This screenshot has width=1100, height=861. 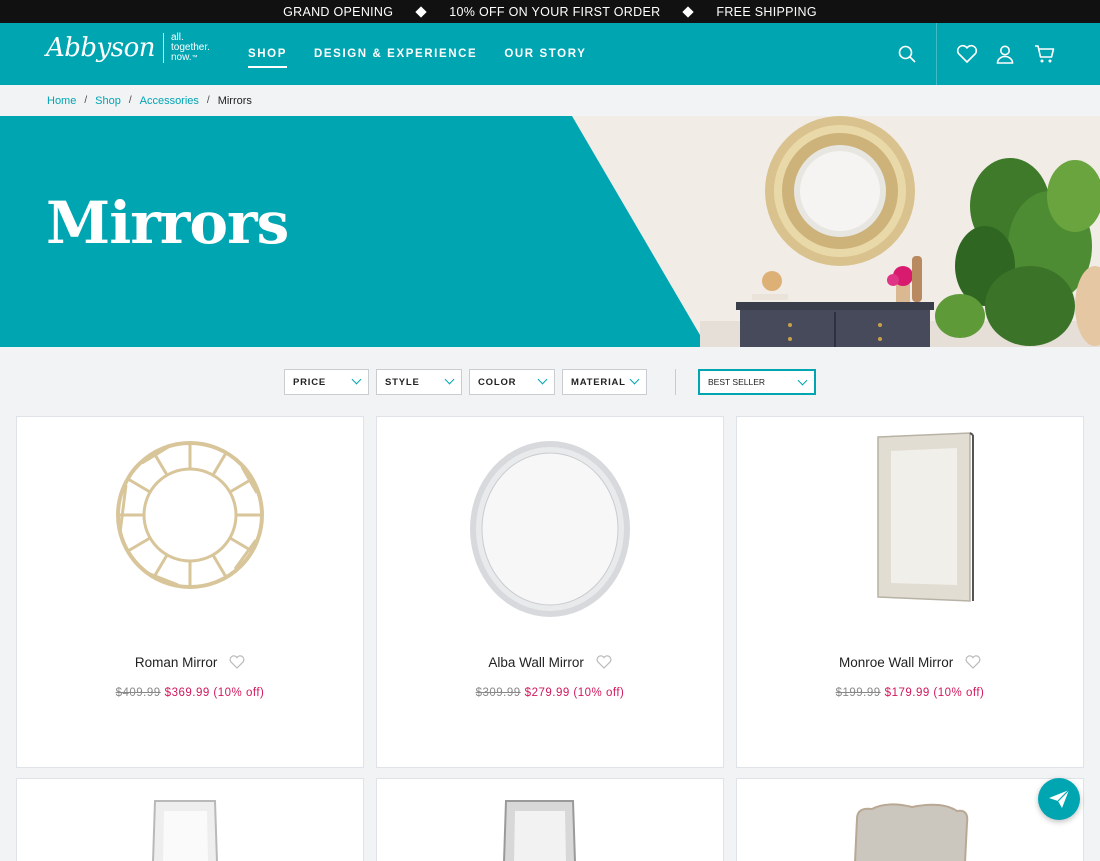 I want to click on product-name: Roman Mirror, so click(x=190, y=663).